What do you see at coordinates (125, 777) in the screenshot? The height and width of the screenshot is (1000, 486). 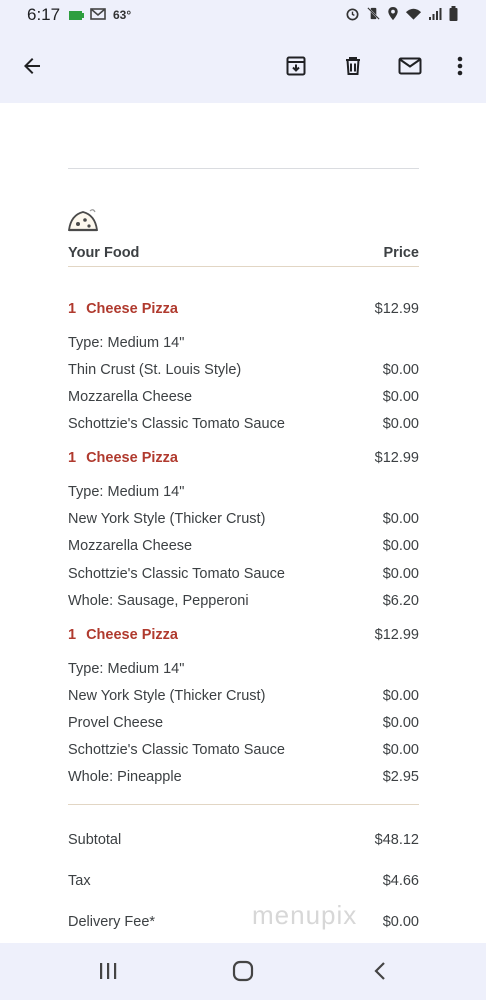 I see `option-label: Whole: Pineapple` at bounding box center [125, 777].